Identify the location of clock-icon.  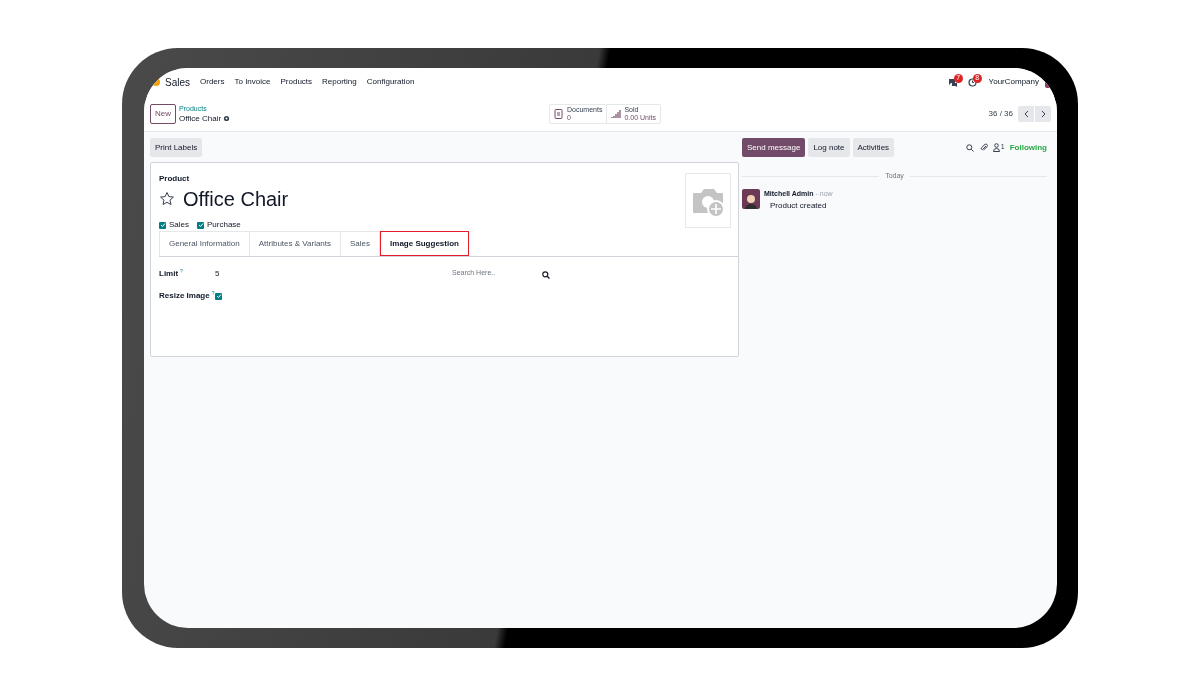
(972, 82).